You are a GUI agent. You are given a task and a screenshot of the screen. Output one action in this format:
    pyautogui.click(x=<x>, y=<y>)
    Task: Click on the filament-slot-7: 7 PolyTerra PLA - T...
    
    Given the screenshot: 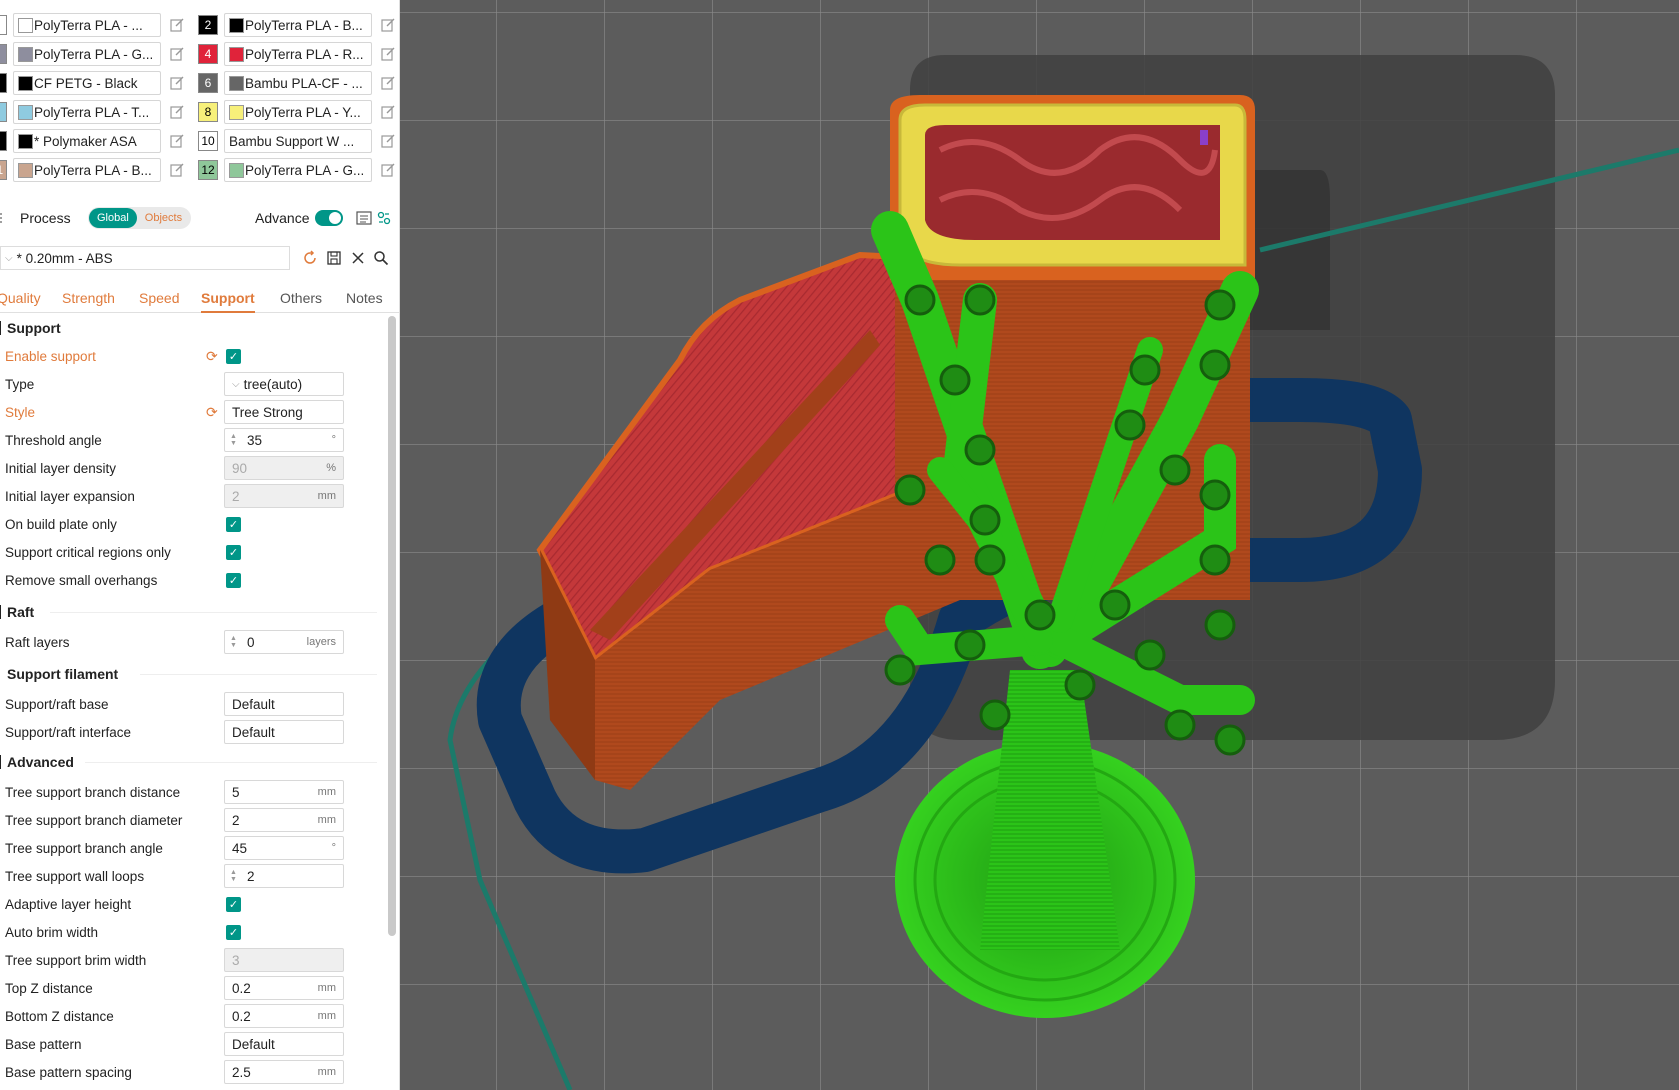 What is the action you would take?
    pyautogui.click(x=92, y=112)
    